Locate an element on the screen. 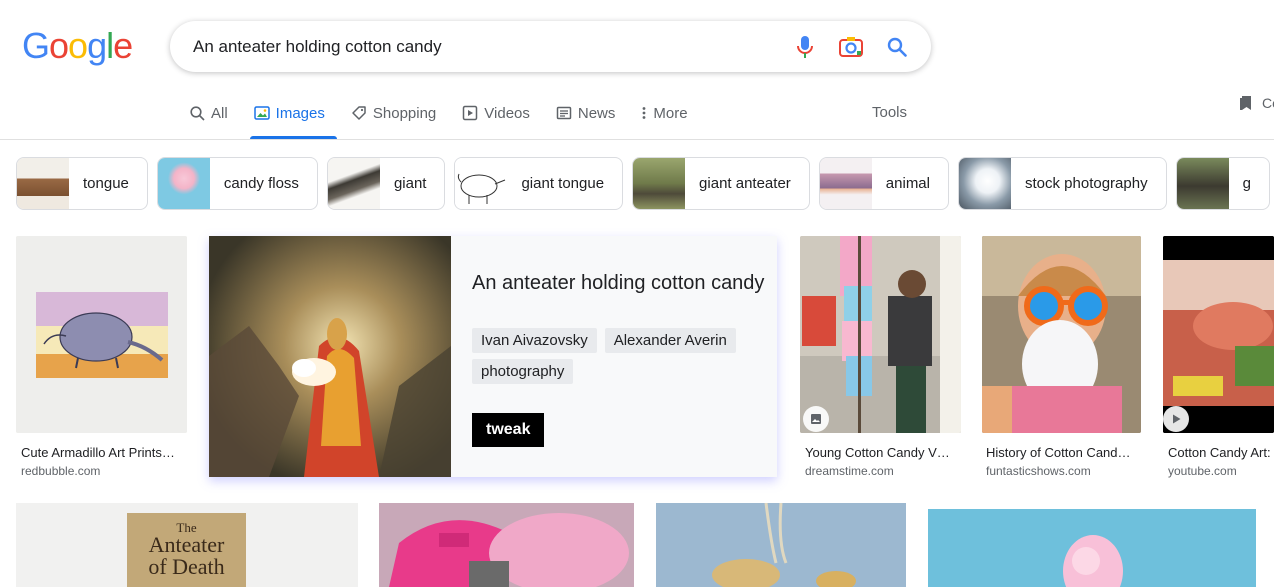 The image size is (1274, 587). tools-button: Tools is located at coordinates (889, 112).